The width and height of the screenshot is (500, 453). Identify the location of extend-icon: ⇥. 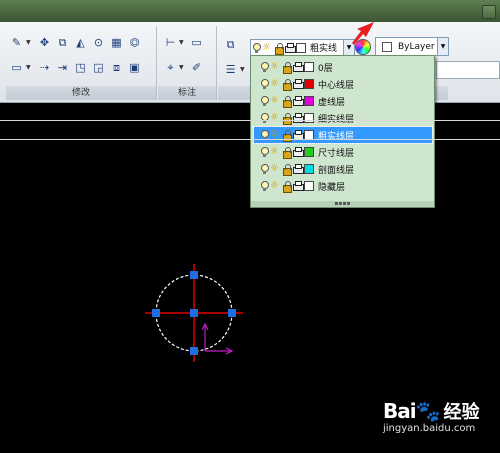
(62, 67).